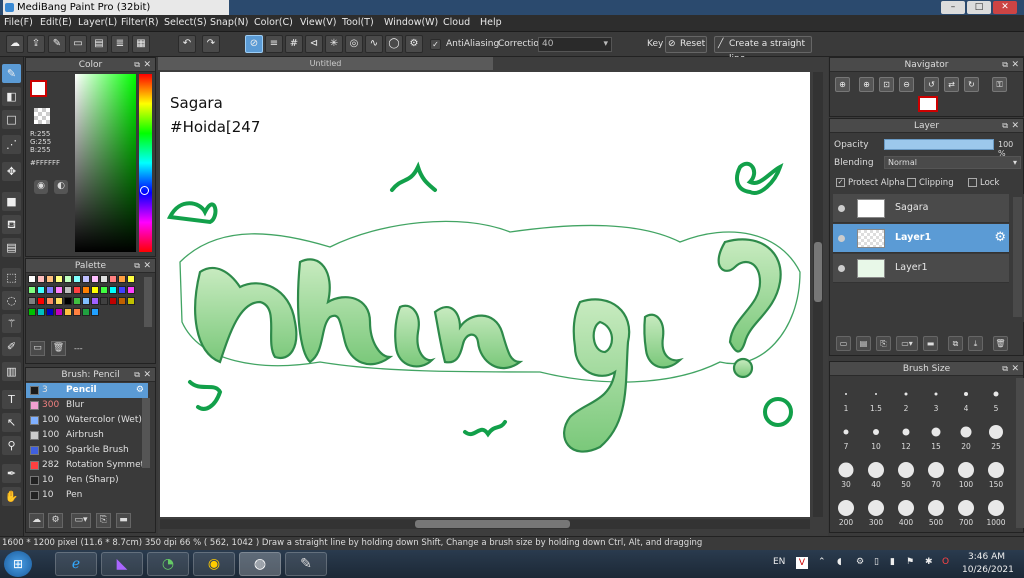  I want to click on protect-alpha-checkbox: ✓, so click(840, 182).